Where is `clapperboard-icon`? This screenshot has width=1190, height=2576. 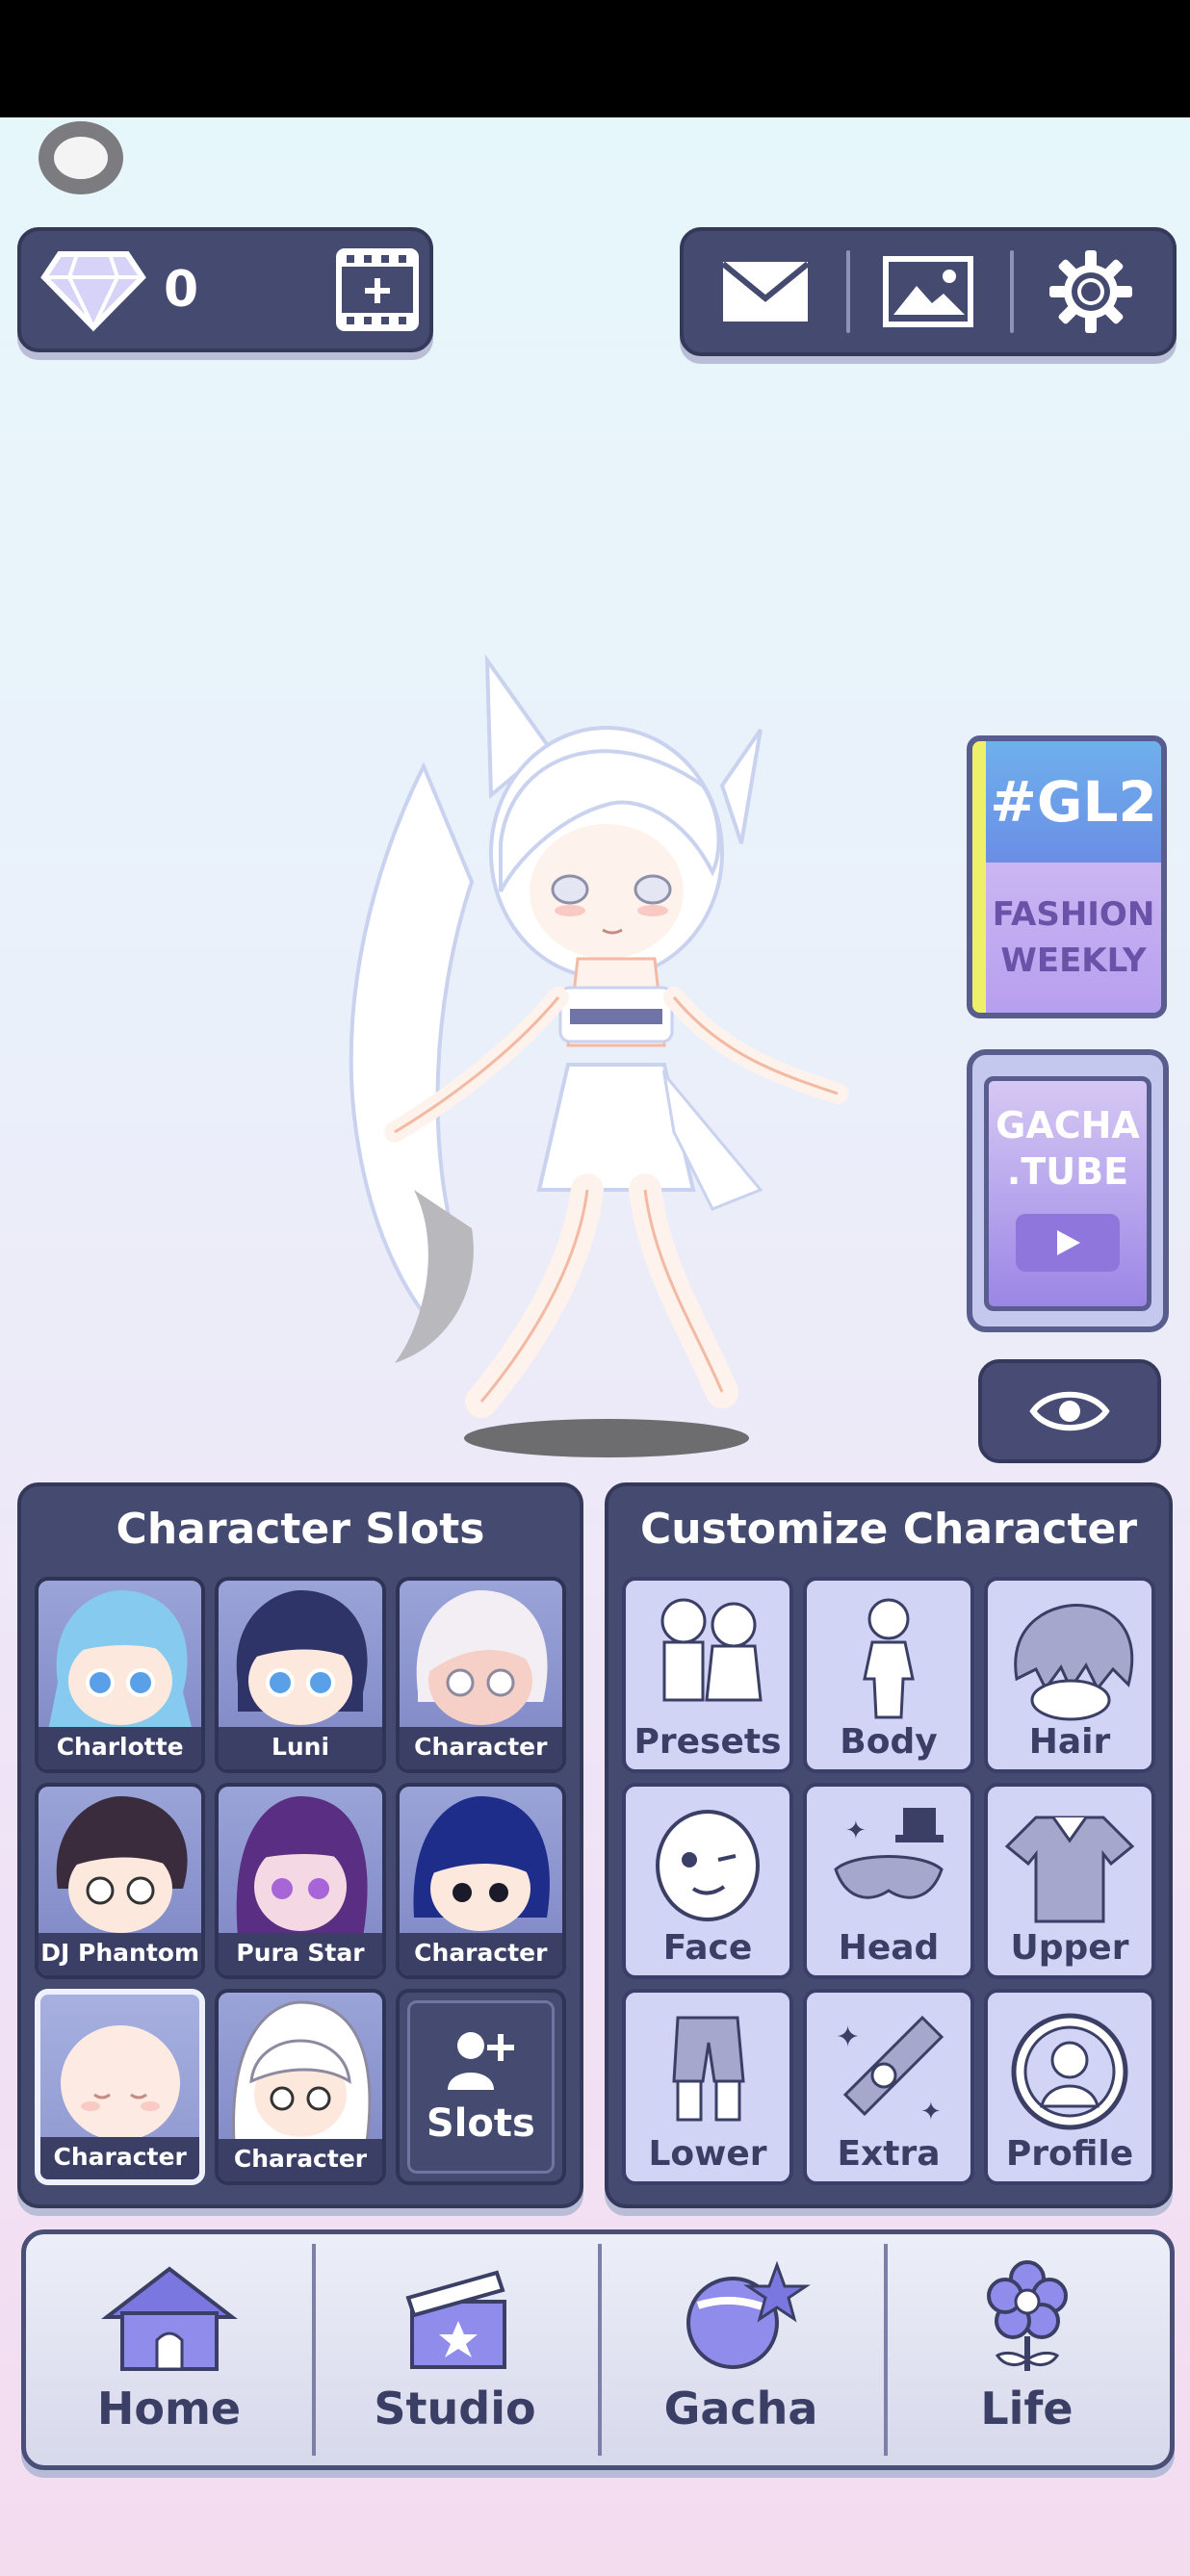
clapperboard-icon is located at coordinates (455, 2319).